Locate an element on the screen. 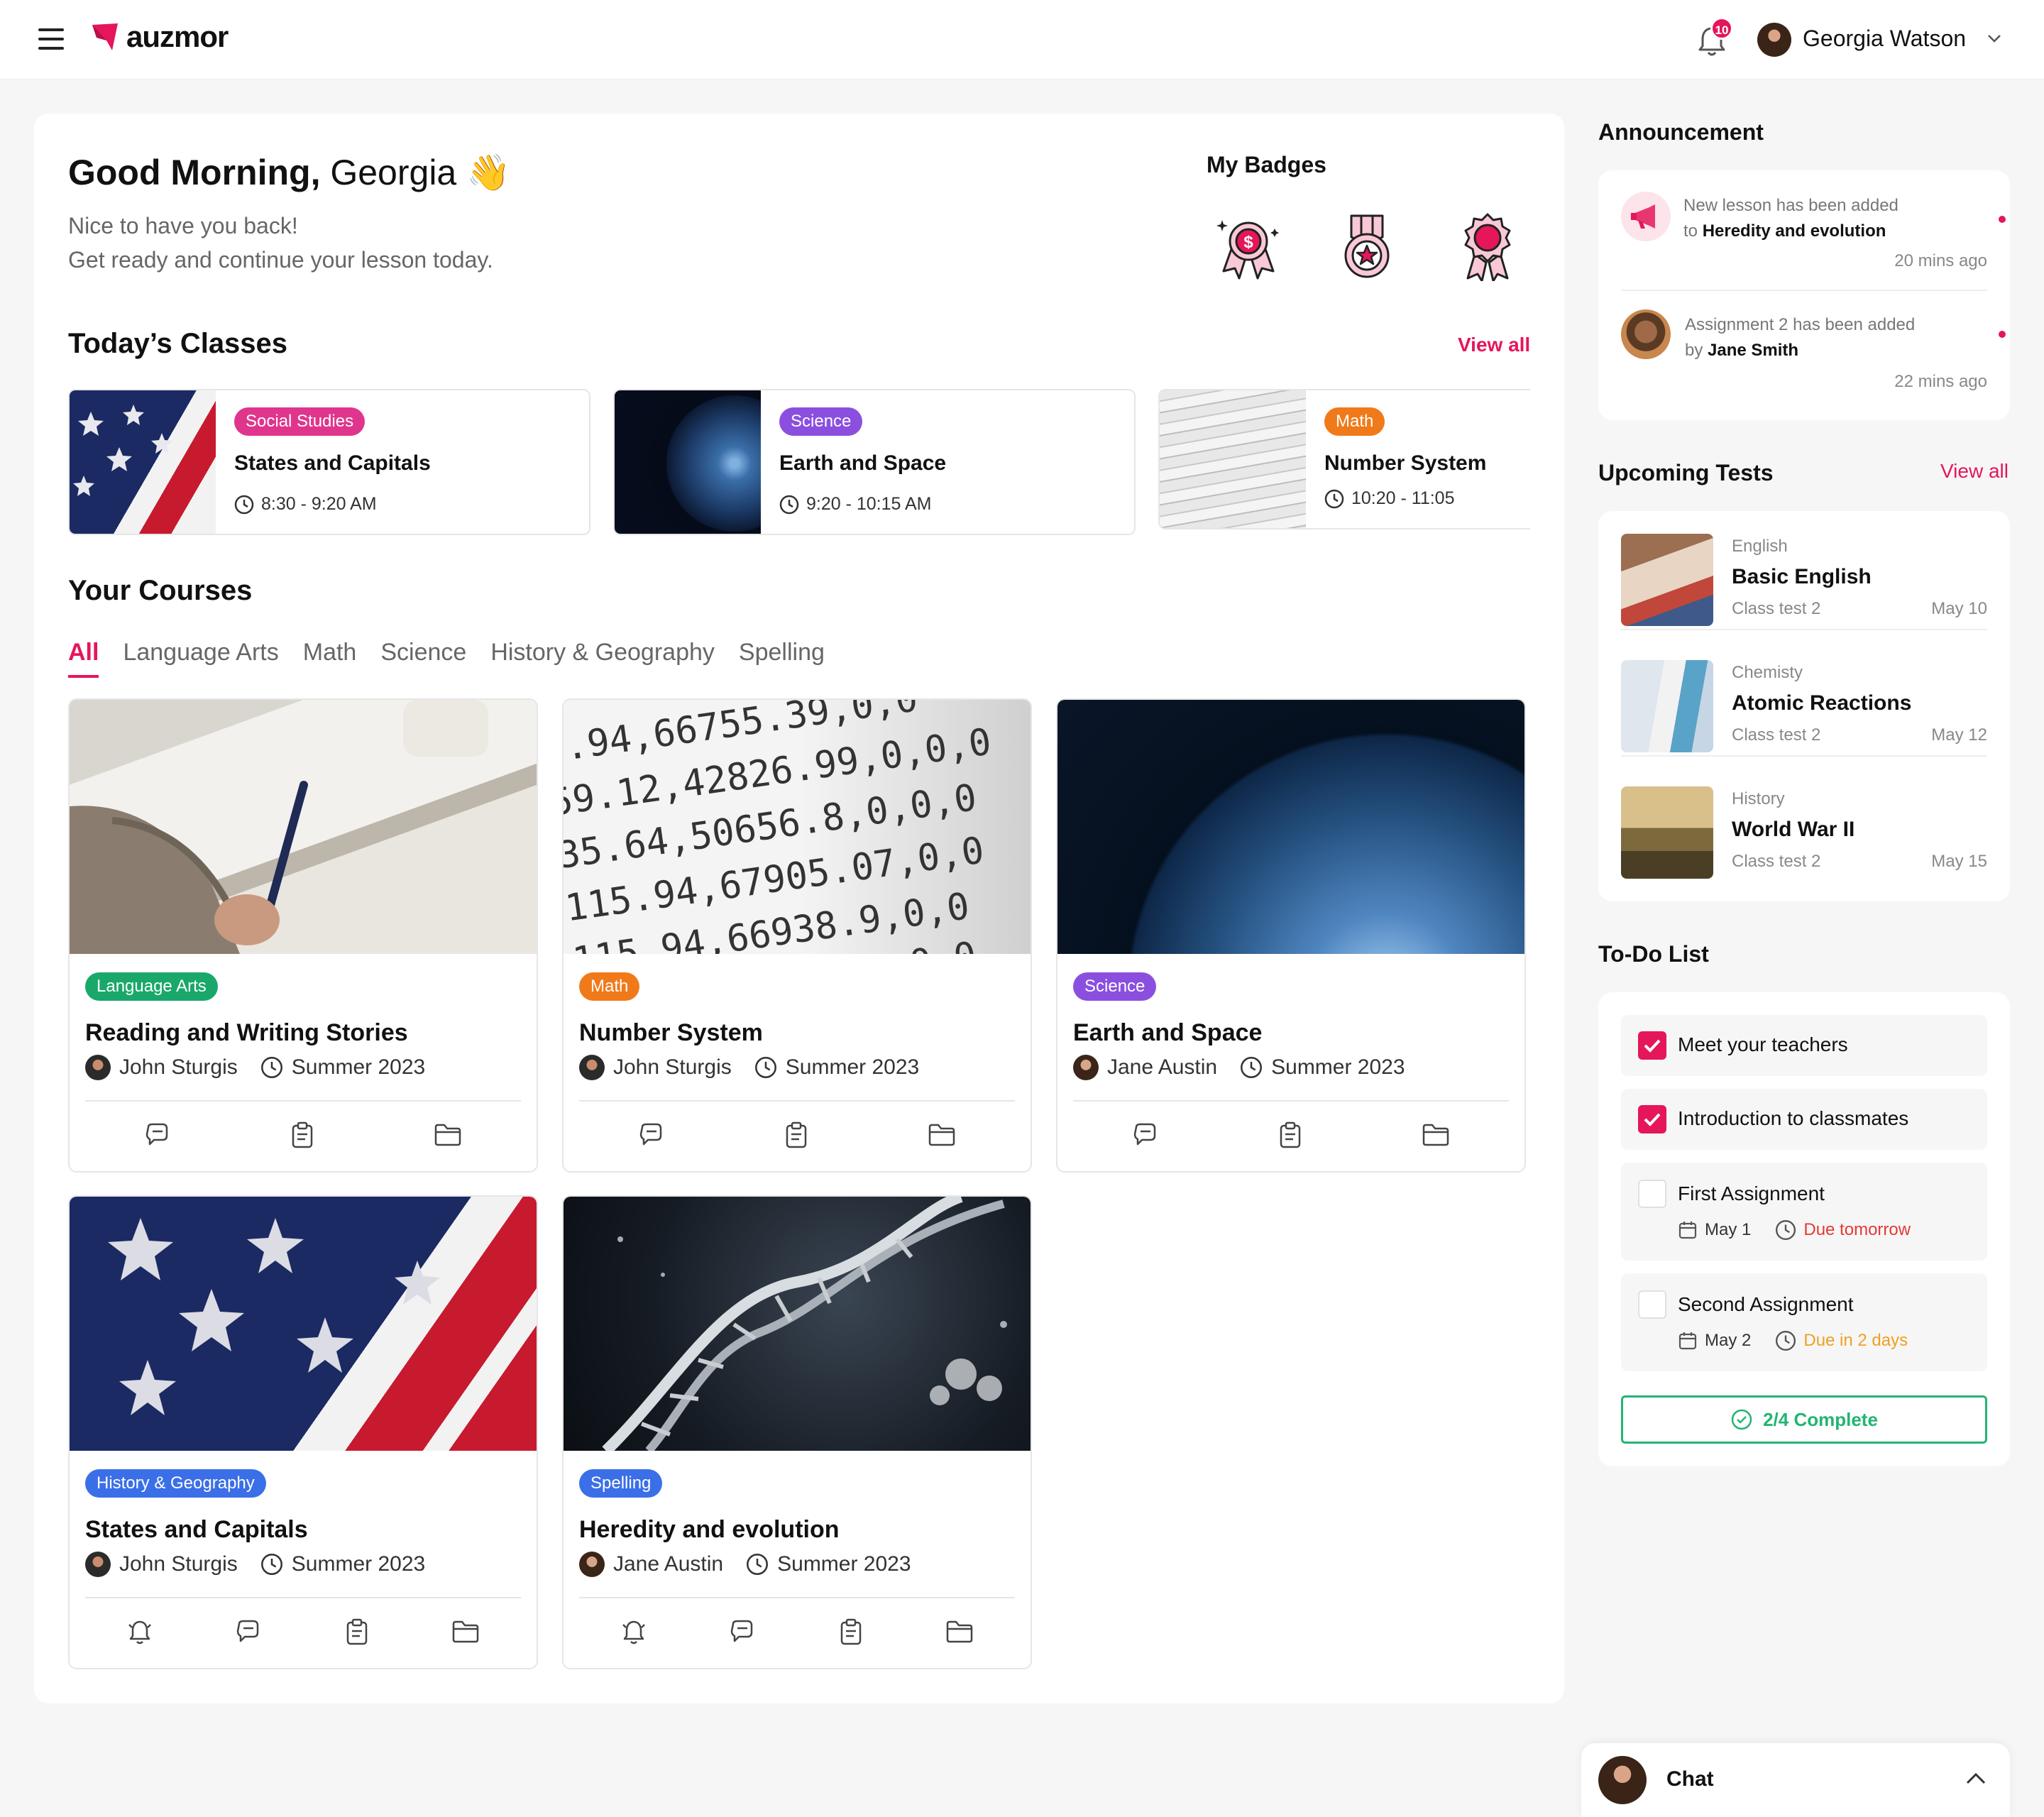 The image size is (2044, 1817). complete-progress-button: 2/4 Complete is located at coordinates (1804, 1419).